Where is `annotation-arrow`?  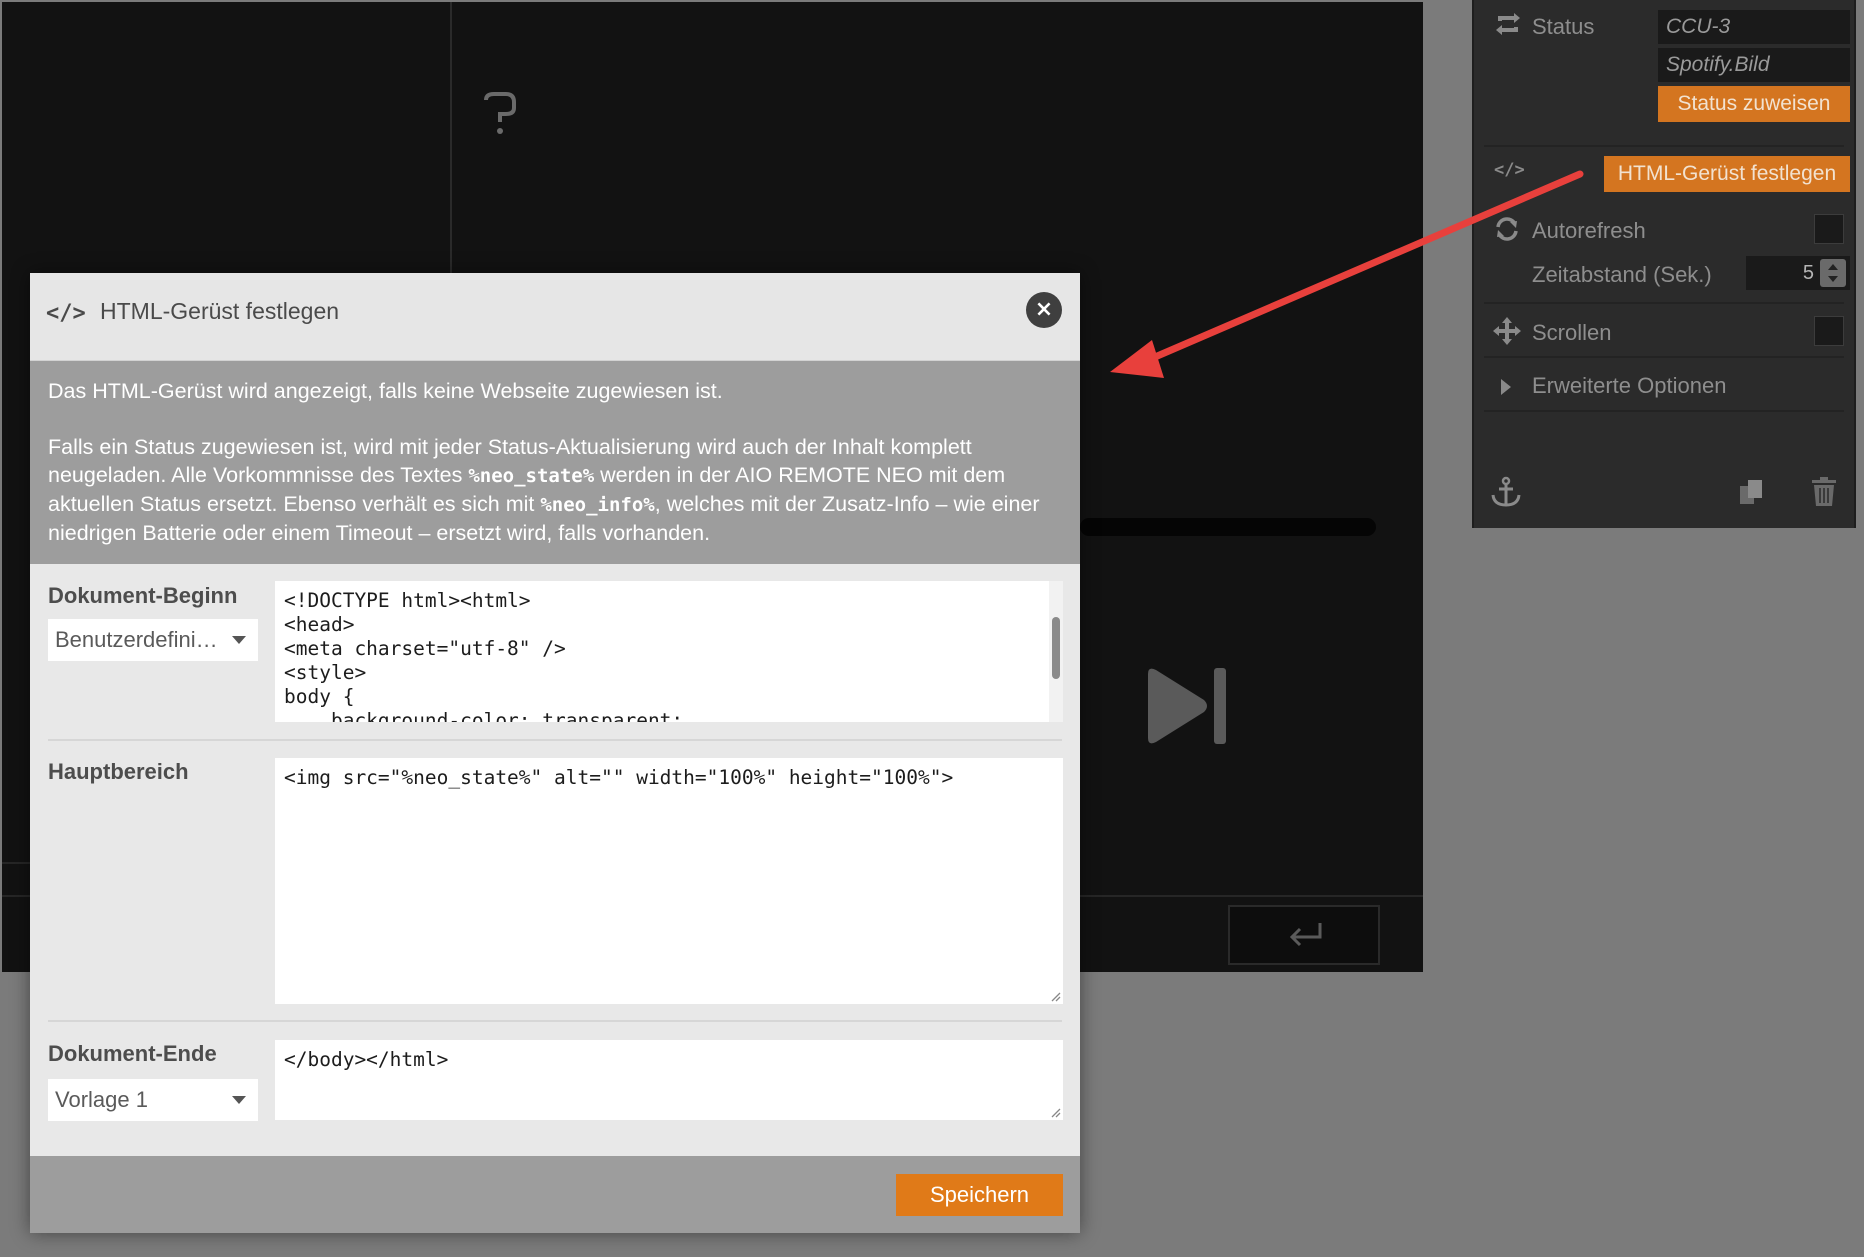 annotation-arrow is located at coordinates (1347, 274).